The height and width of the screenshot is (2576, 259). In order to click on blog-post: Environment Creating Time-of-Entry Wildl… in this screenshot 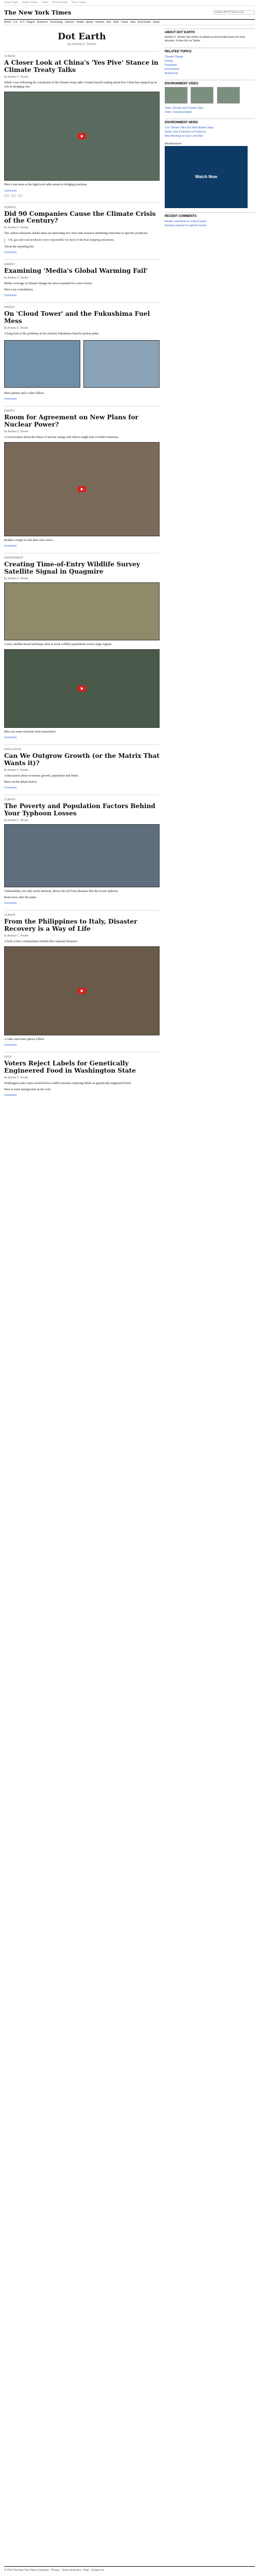, I will do `click(82, 646)`.